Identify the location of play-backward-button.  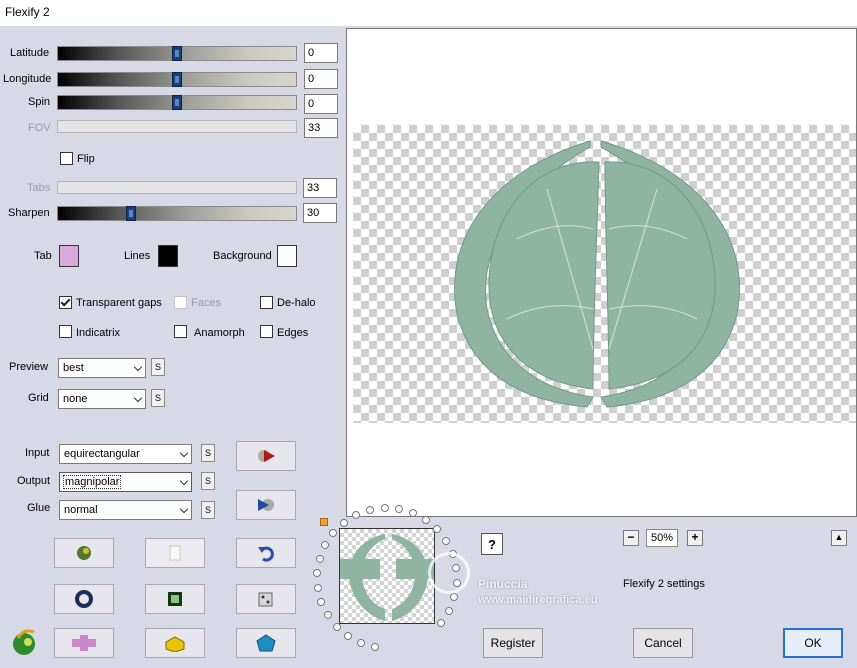
(266, 505).